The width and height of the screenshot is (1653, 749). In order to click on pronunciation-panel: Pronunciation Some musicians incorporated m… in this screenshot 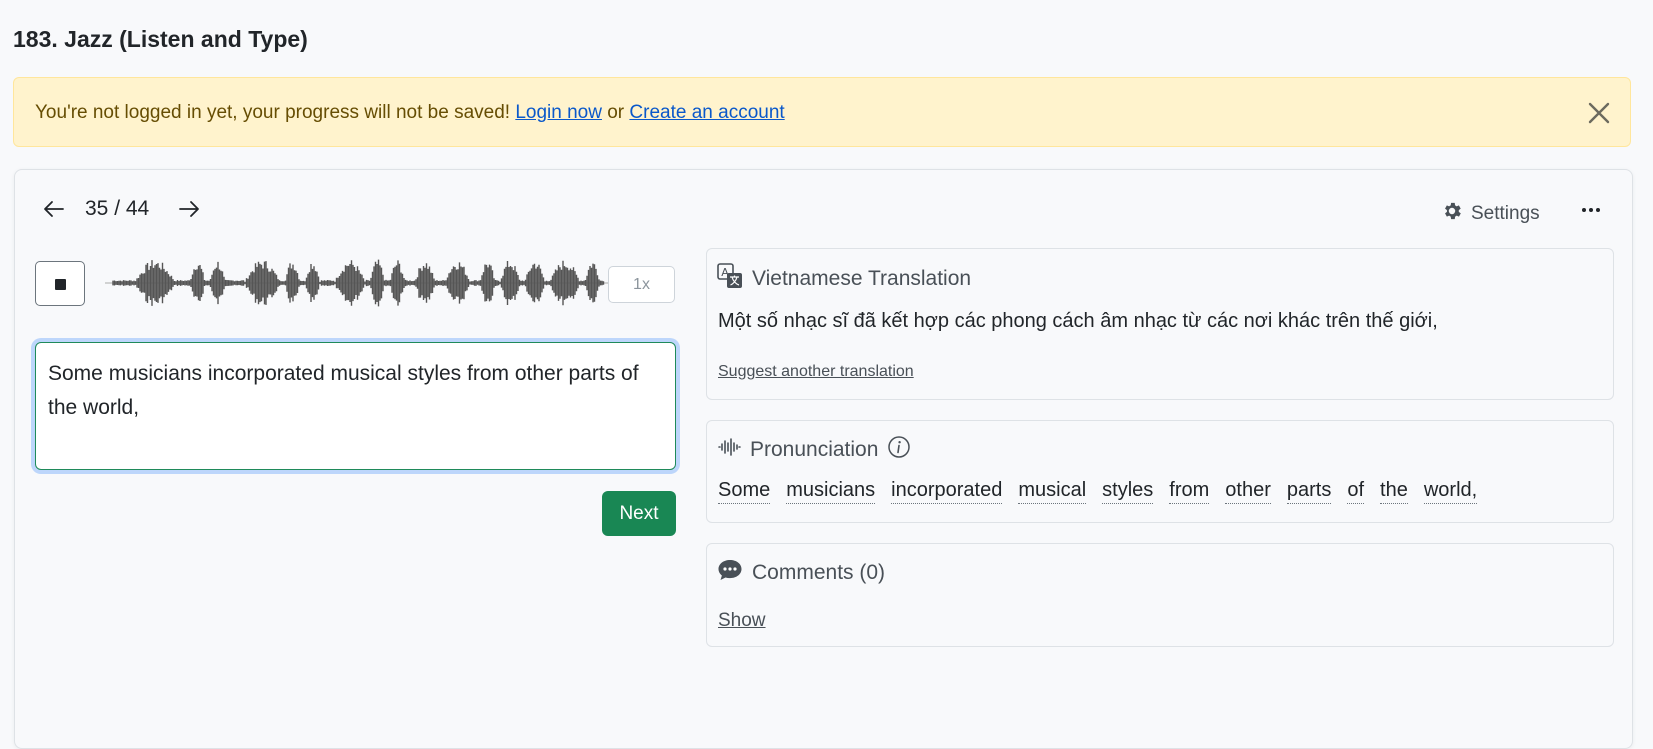, I will do `click(1160, 471)`.